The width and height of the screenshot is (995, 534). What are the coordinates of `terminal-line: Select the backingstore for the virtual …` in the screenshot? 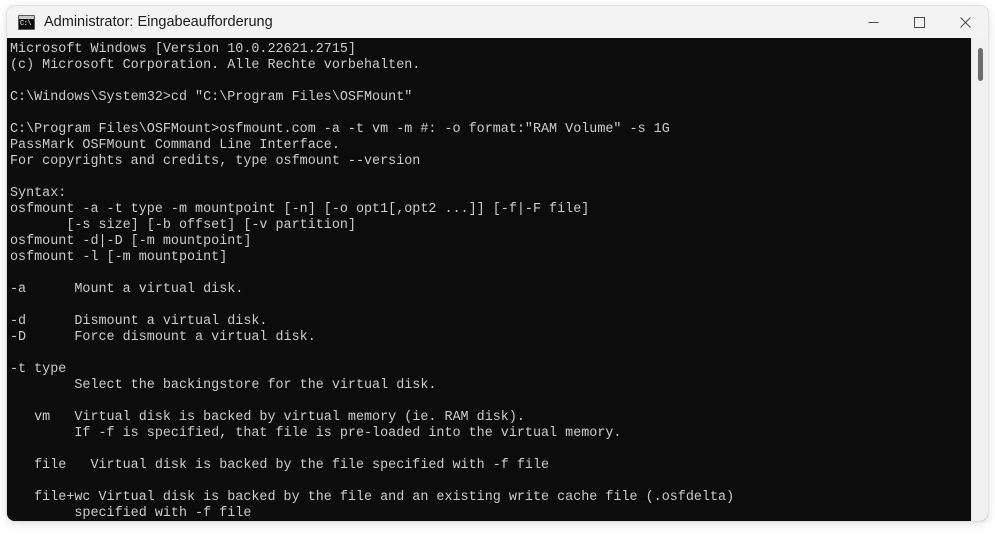 It's located at (223, 385).